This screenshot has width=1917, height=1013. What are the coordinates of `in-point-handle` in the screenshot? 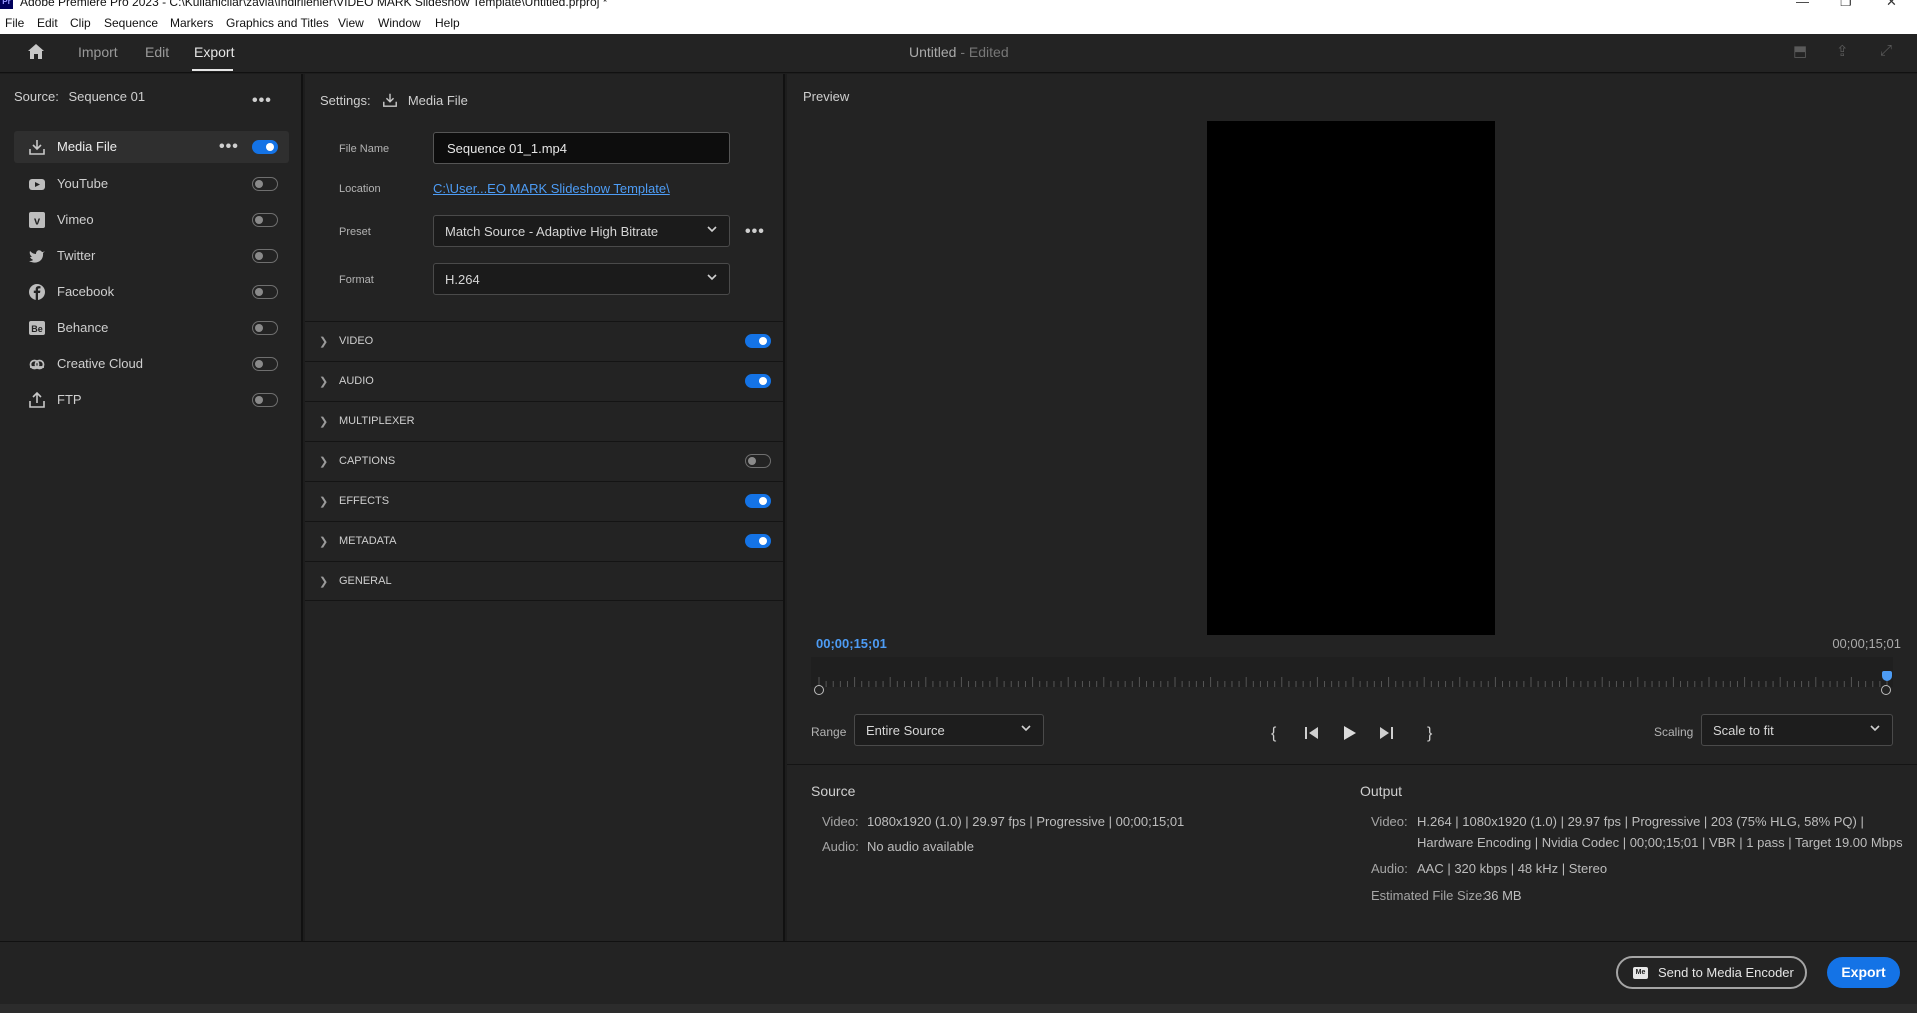 It's located at (819, 690).